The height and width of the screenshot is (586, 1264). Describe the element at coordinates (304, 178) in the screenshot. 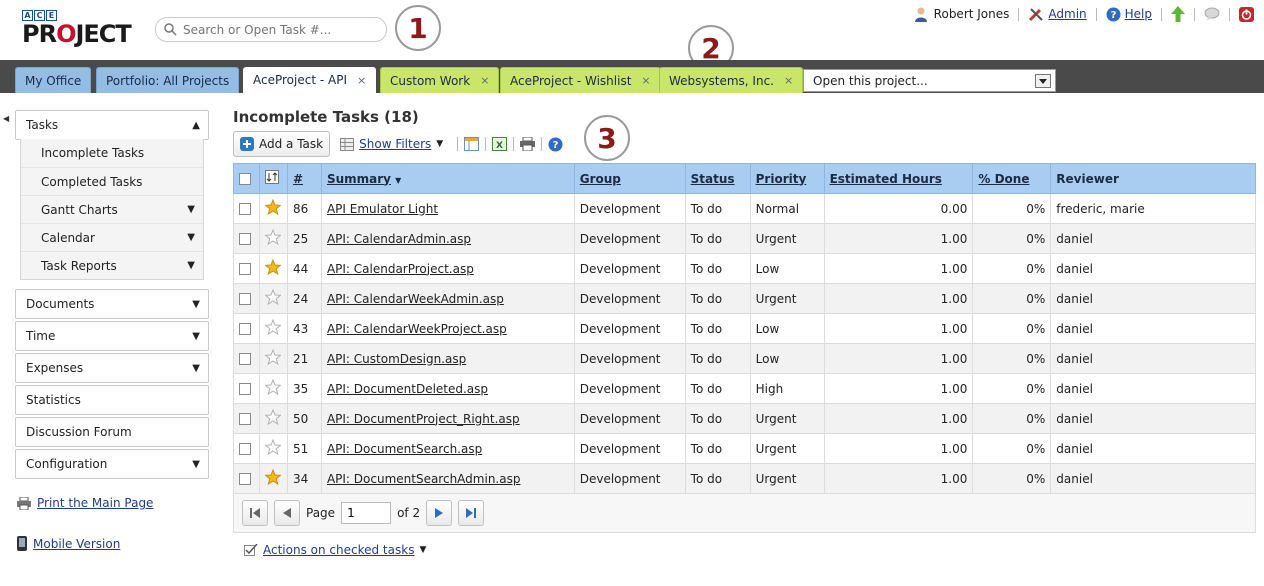

I see `col-id-header: #` at that location.